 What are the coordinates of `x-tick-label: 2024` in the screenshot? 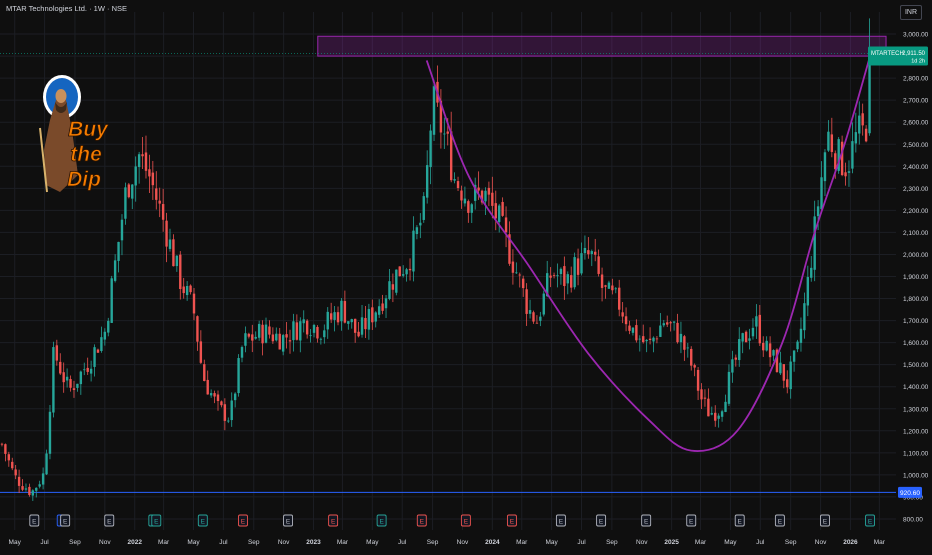 It's located at (492, 542).